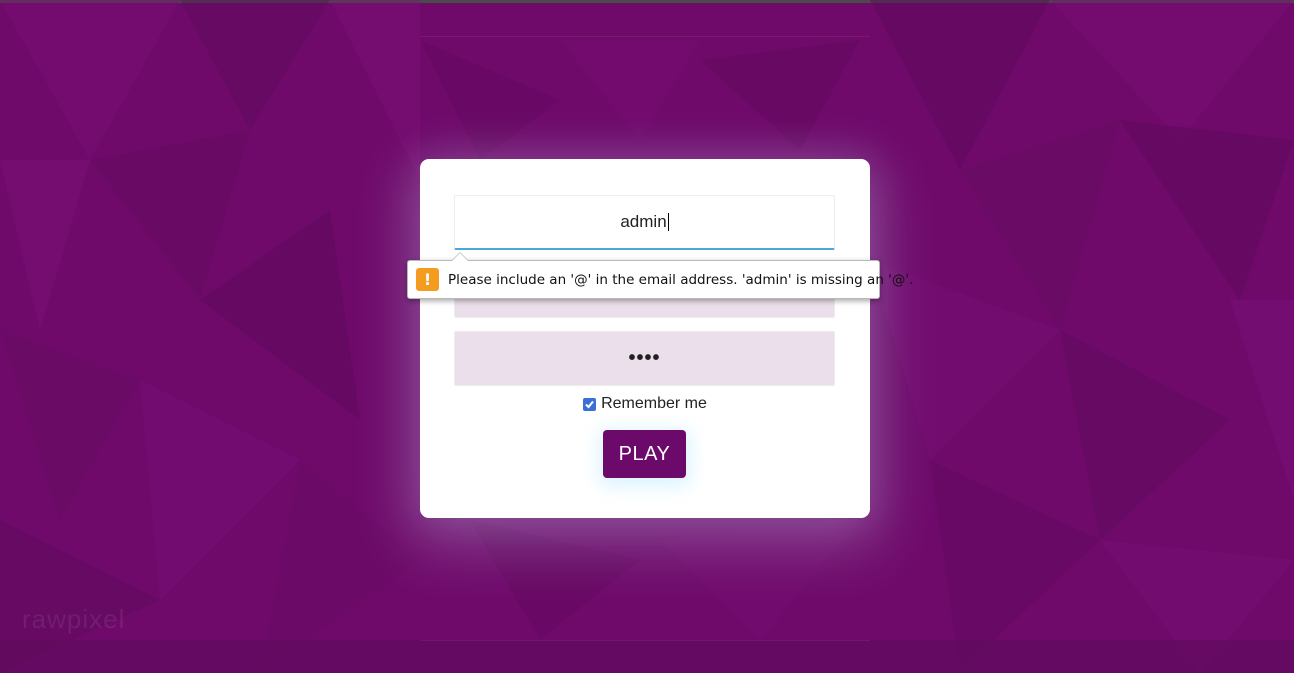  What do you see at coordinates (654, 404) in the screenshot?
I see `remember-me-label: Remember me` at bounding box center [654, 404].